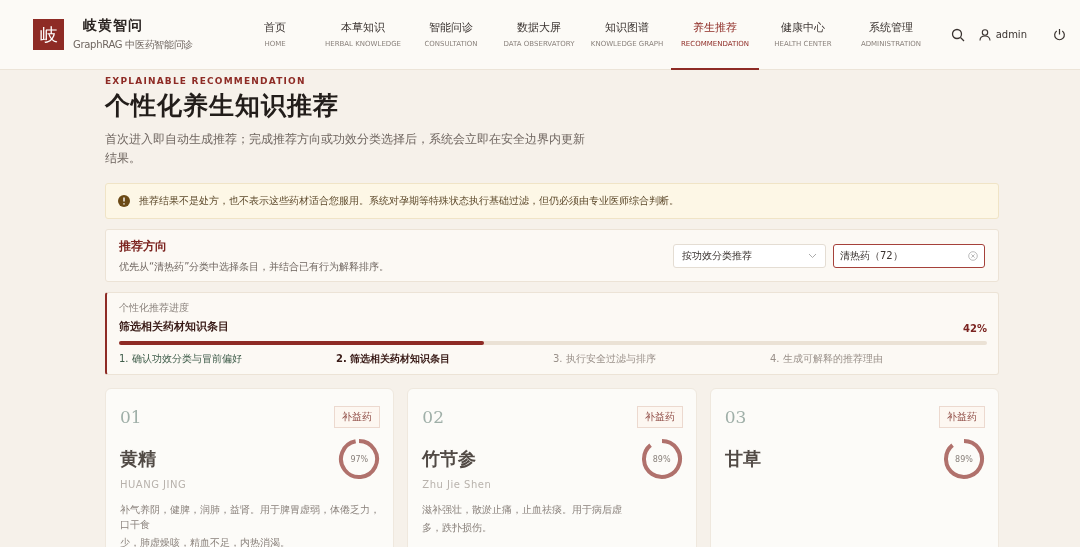 The width and height of the screenshot is (1080, 547). I want to click on herb-card: 03 补益药 甘草 89%, so click(854, 467).